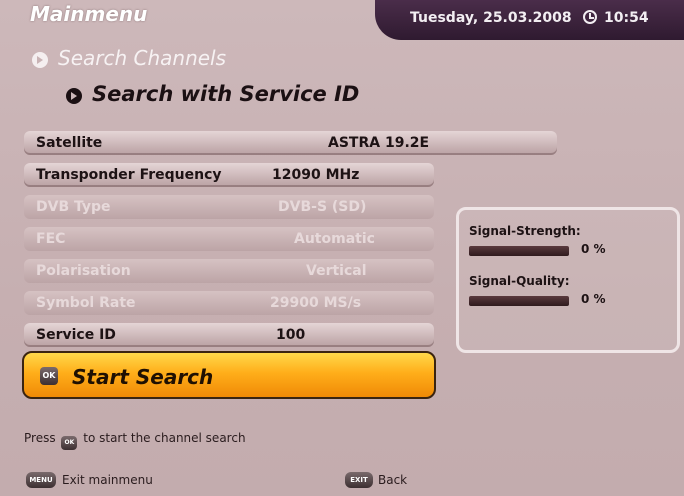  I want to click on signal-strength-bar, so click(519, 251).